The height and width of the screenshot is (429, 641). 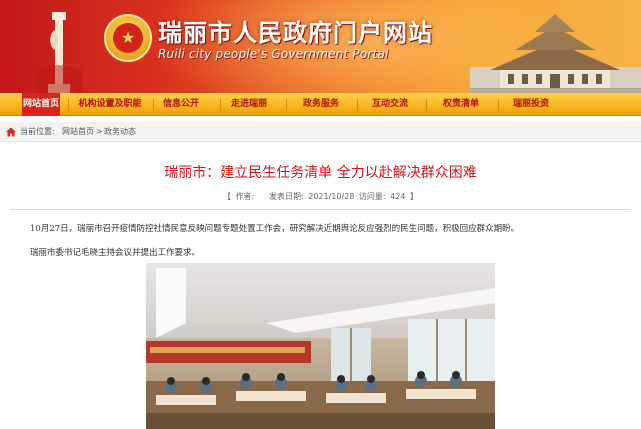 What do you see at coordinates (320, 132) in the screenshot?
I see `breadcrumb: 当前位置: 网站首页 > 政务动态` at bounding box center [320, 132].